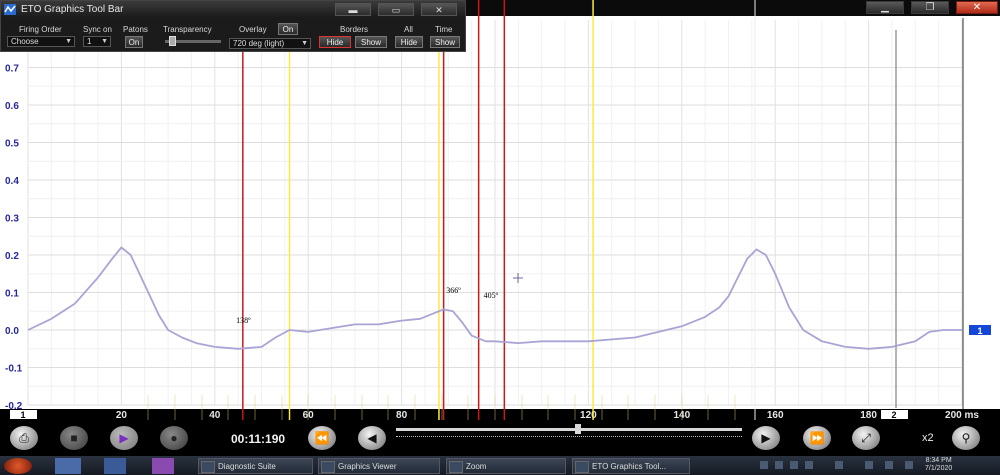 Image resolution: width=1000 pixels, height=475 pixels. I want to click on cursor-marker-2-label: 2, so click(893, 415).